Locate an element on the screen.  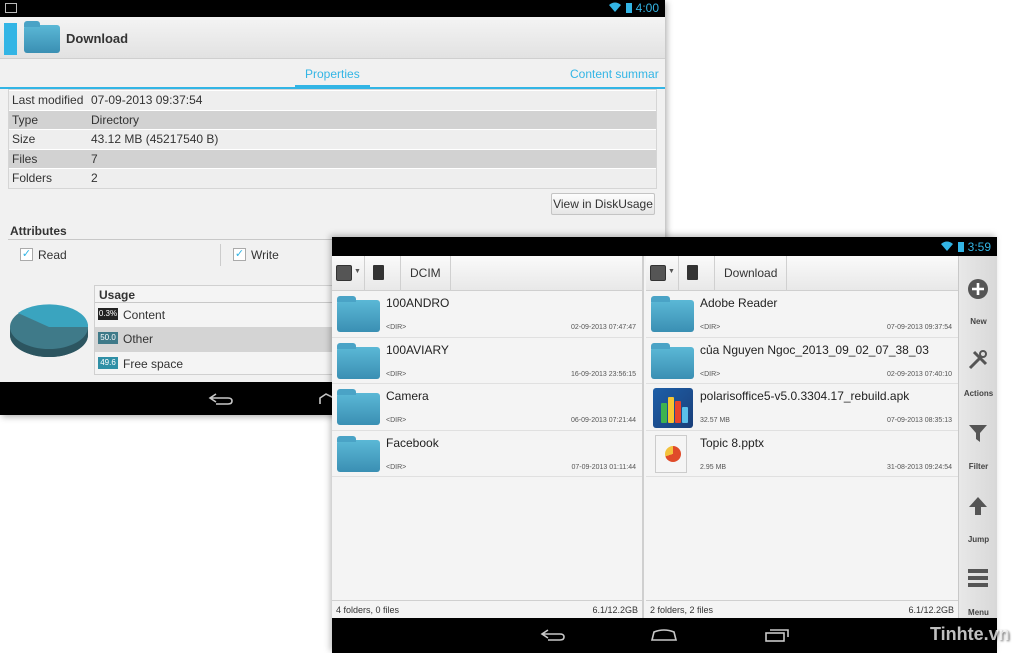
wifi-icon is located at coordinates (947, 246).